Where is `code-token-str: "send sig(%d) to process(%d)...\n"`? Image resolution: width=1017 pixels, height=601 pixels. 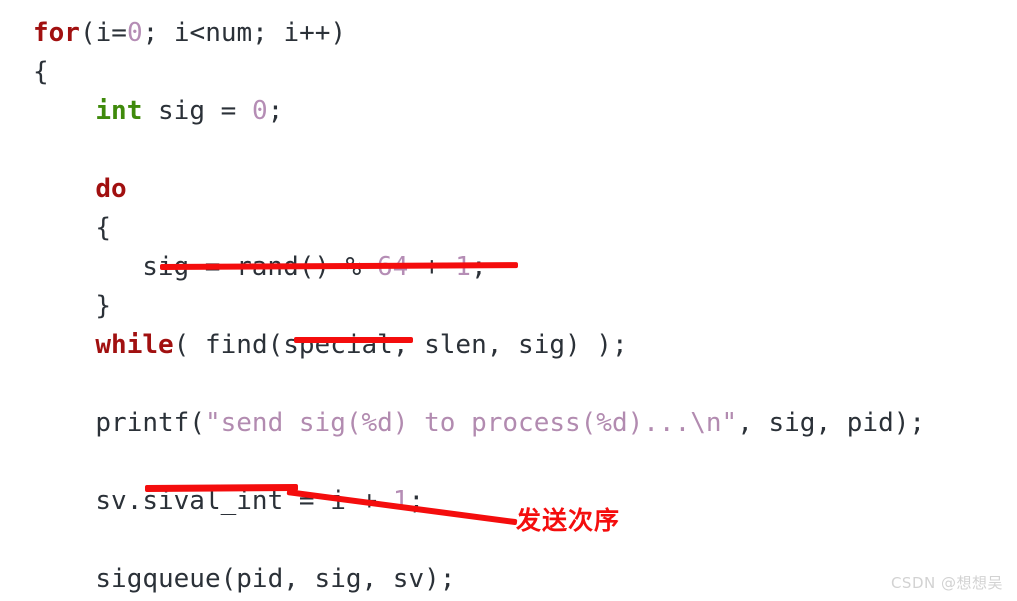
code-token-str: "send sig(%d) to process(%d)...\n" is located at coordinates (471, 423).